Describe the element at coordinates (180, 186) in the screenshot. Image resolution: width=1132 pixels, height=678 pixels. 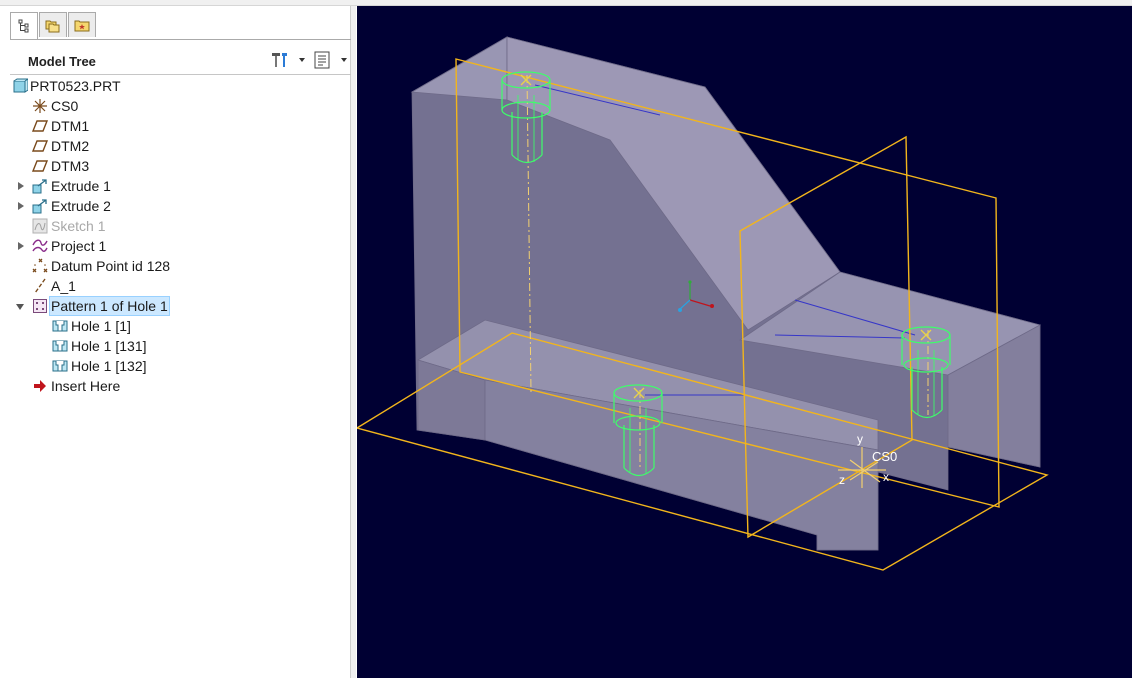
I see `tree-item-extrude-1: Extrude 1` at that location.